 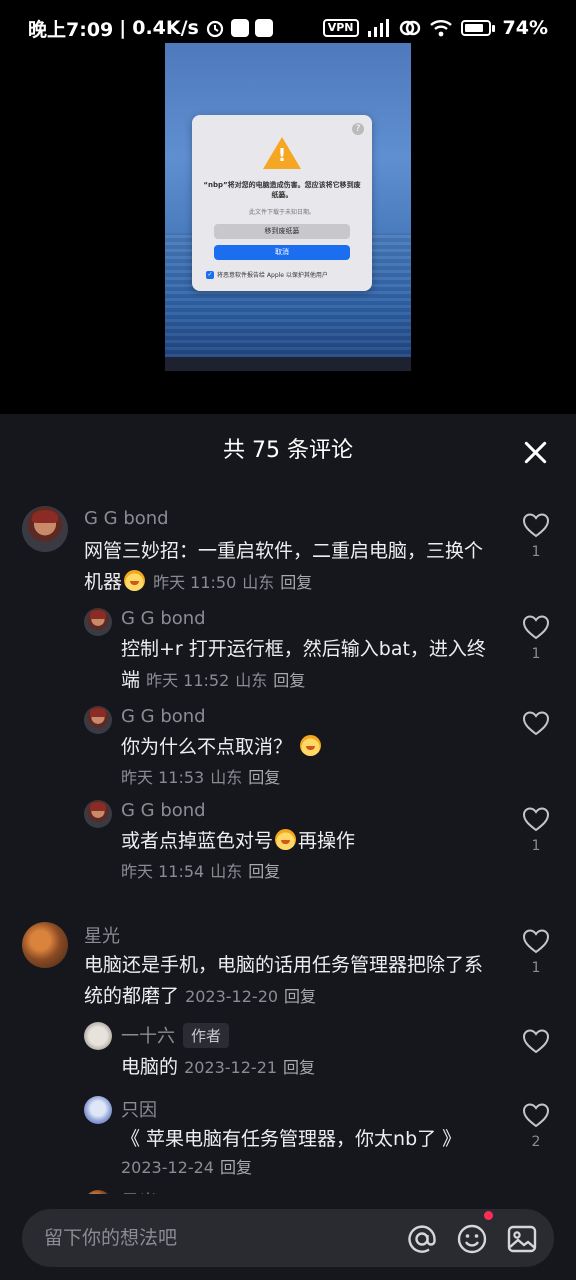 I want to click on comment-meta: 2023-12-24 回复, so click(x=186, y=1167).